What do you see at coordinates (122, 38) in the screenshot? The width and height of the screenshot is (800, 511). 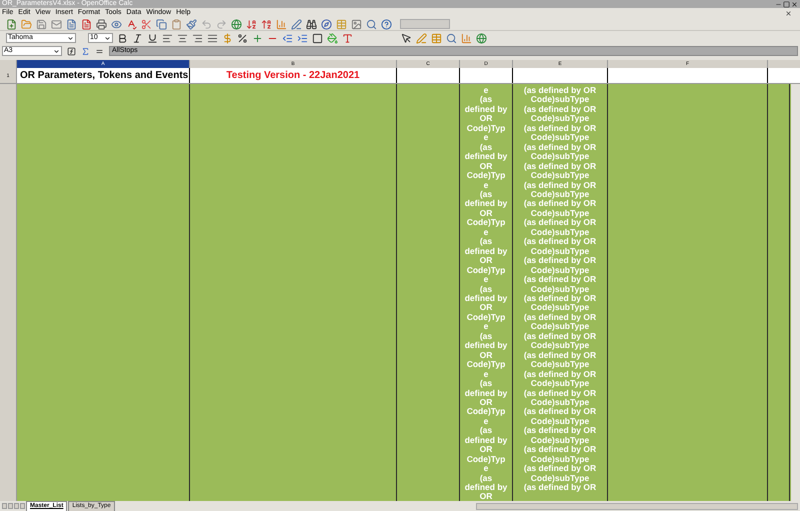 I see `bold-icon` at bounding box center [122, 38].